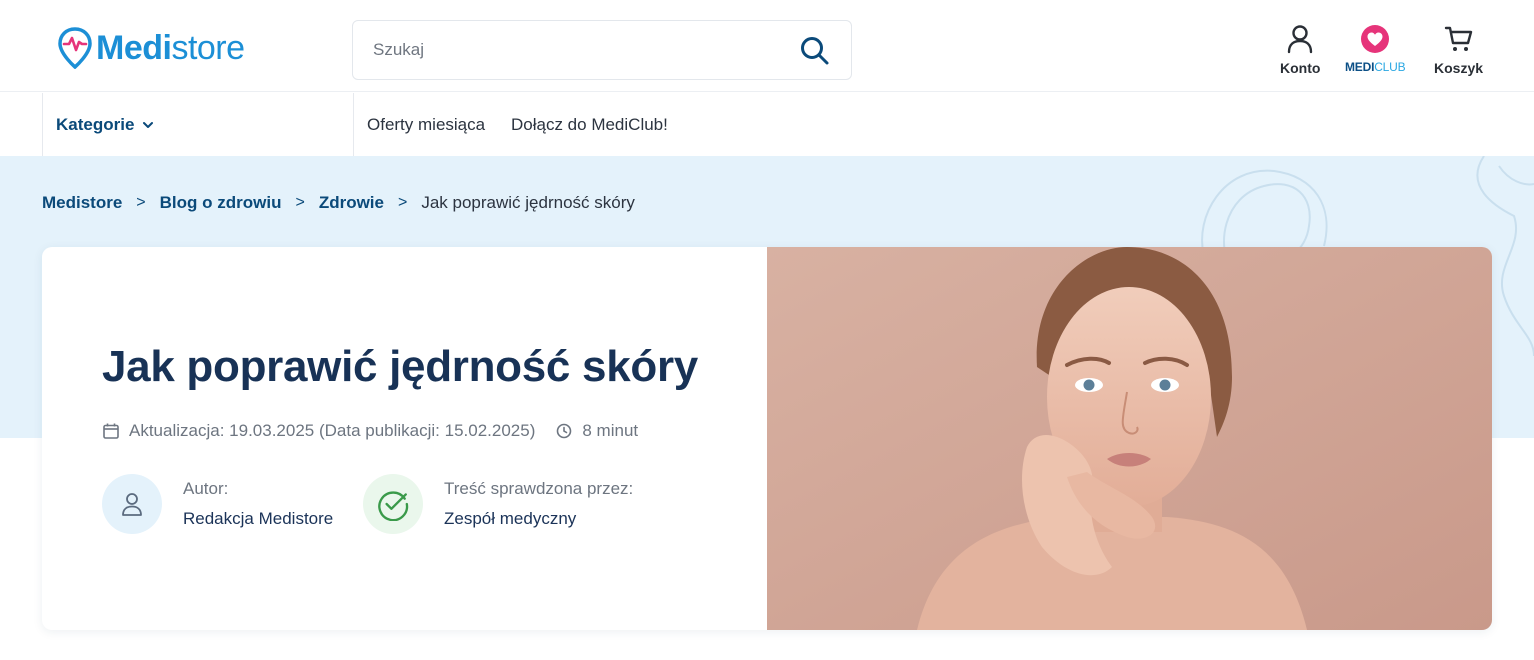  What do you see at coordinates (82, 203) in the screenshot?
I see `breadcrumb-home: Medistore` at bounding box center [82, 203].